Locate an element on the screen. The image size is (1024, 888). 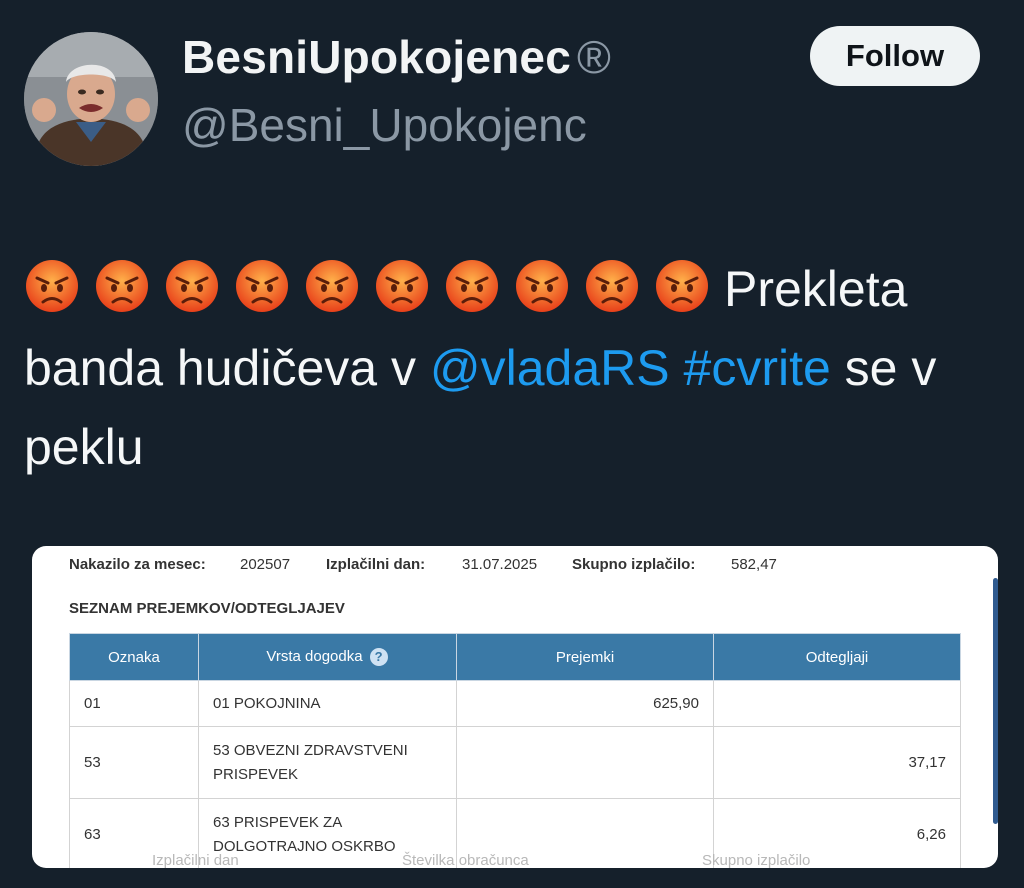
cell-type: 53 OBVEZNI ZDRAVSTVENI PRISPEVEK is located at coordinates (327, 762).